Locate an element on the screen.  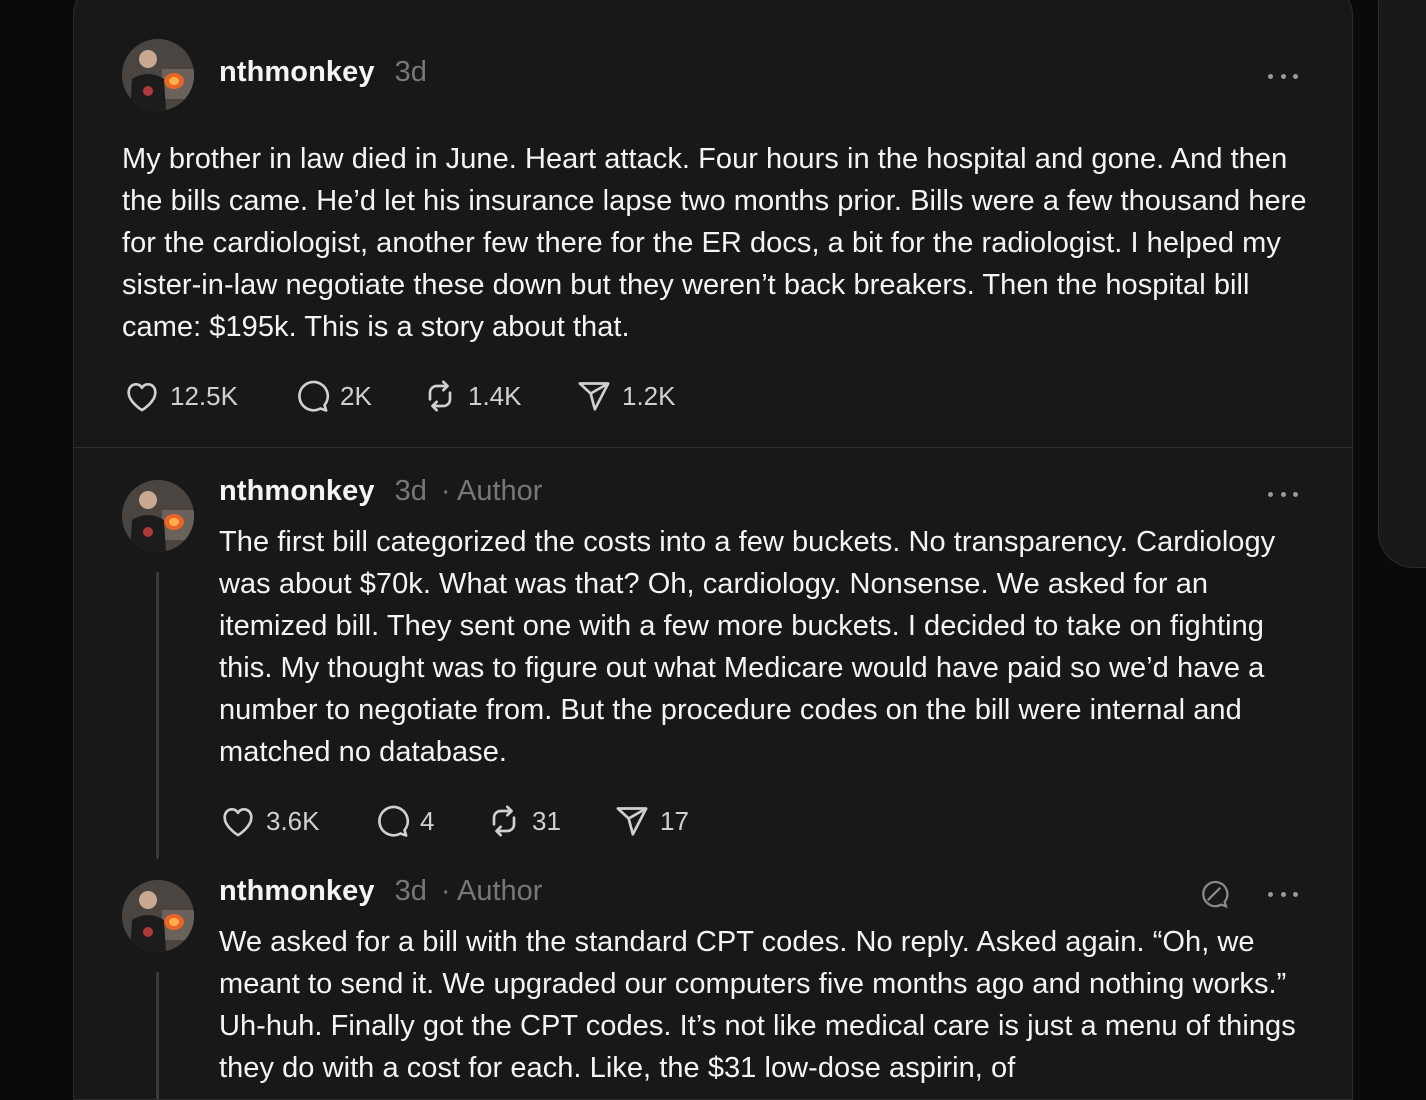
repost-button: 31 is located at coordinates (548, 821).